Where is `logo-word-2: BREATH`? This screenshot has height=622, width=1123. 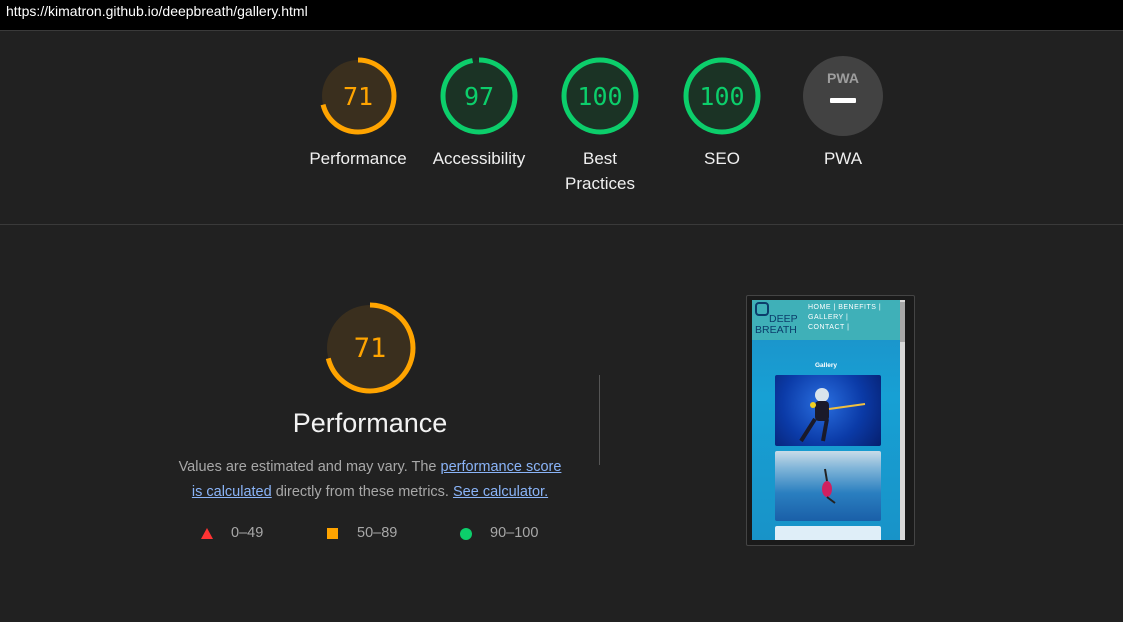
logo-word-2: BREATH is located at coordinates (776, 330).